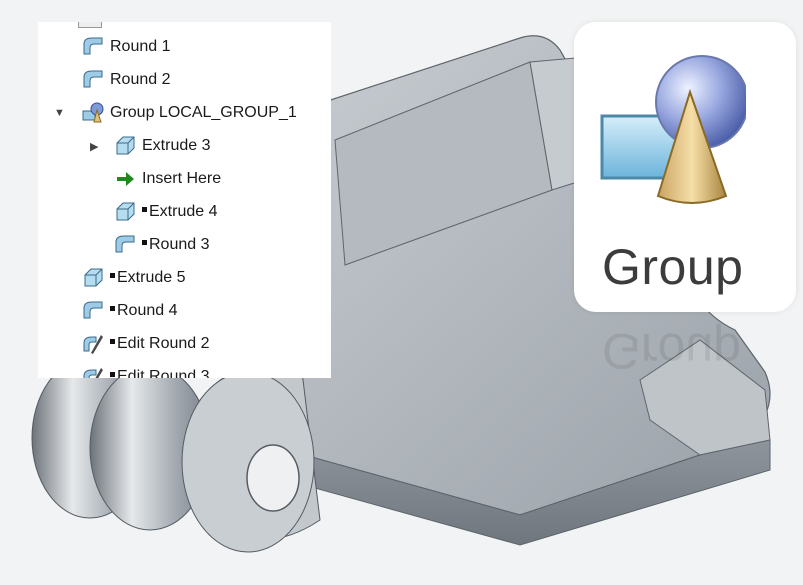 Image resolution: width=803 pixels, height=585 pixels. I want to click on tree-item-edit-round-2: Edit Round 2, so click(146, 344).